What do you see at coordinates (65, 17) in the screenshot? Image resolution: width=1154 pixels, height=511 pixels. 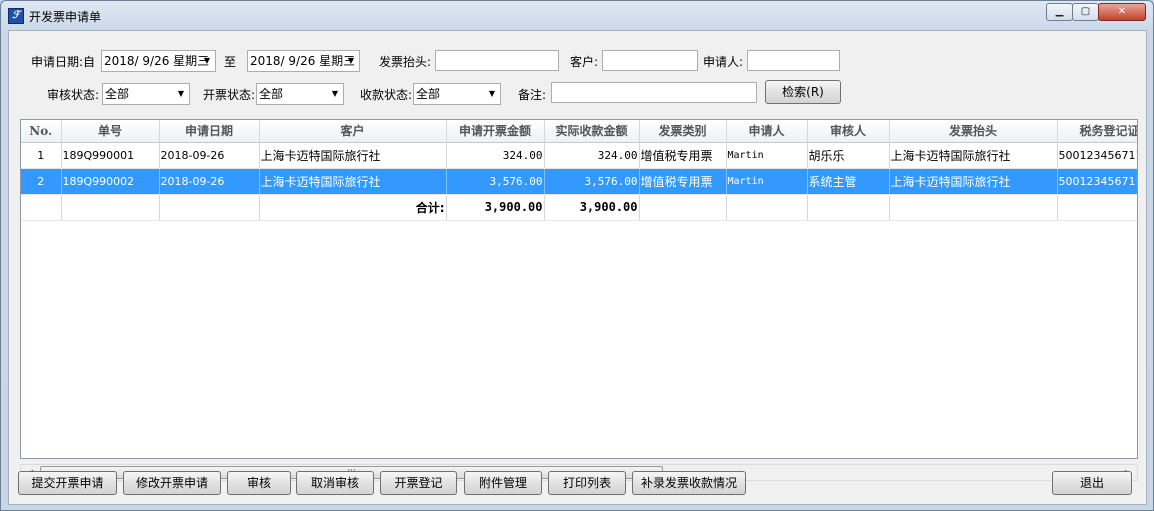 I see `window-title: 开发票申请单` at bounding box center [65, 17].